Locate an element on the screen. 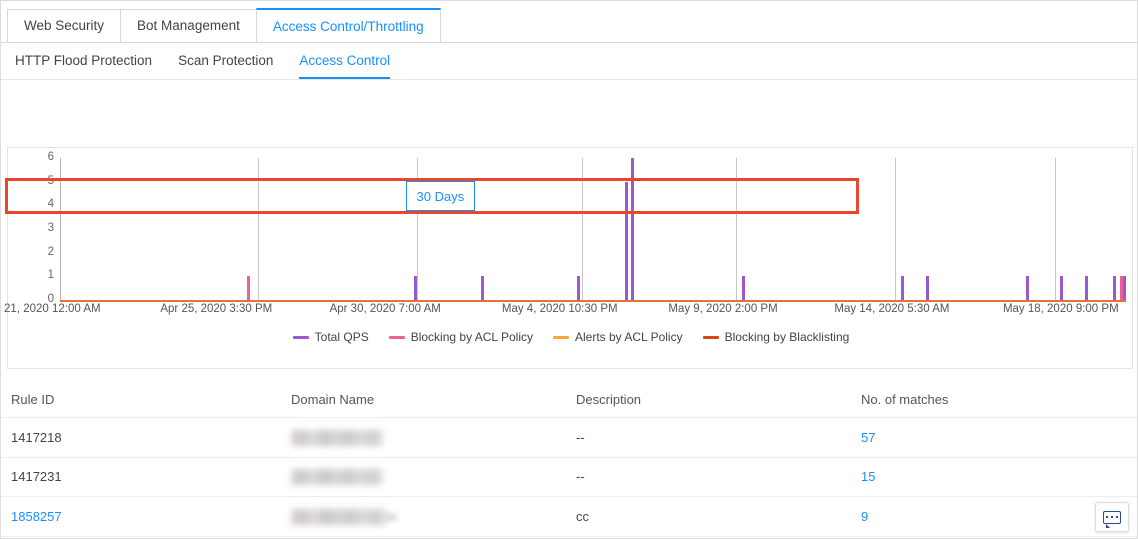 The image size is (1138, 539). chart-x-tick: Apr 21, 2020 12:00 AM is located at coordinates (51, 309).